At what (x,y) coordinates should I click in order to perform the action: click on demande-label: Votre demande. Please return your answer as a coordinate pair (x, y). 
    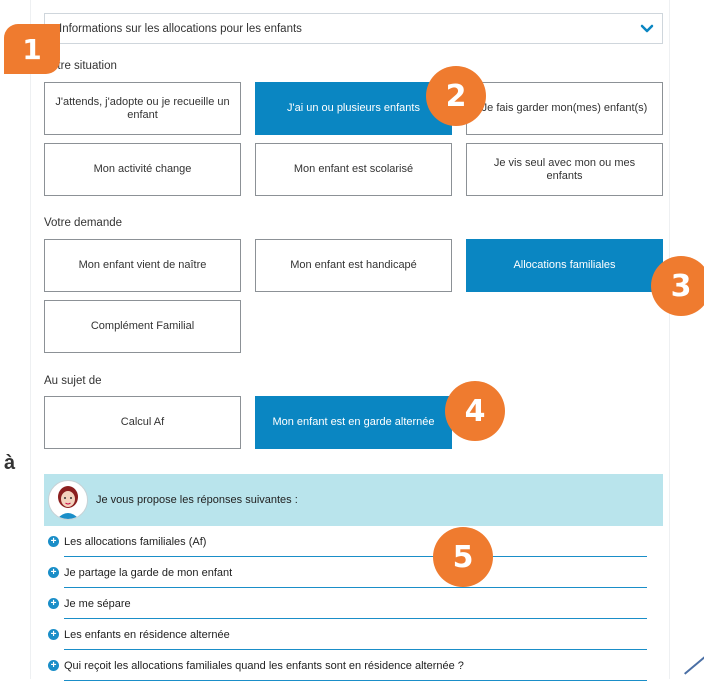
    Looking at the image, I should click on (83, 223).